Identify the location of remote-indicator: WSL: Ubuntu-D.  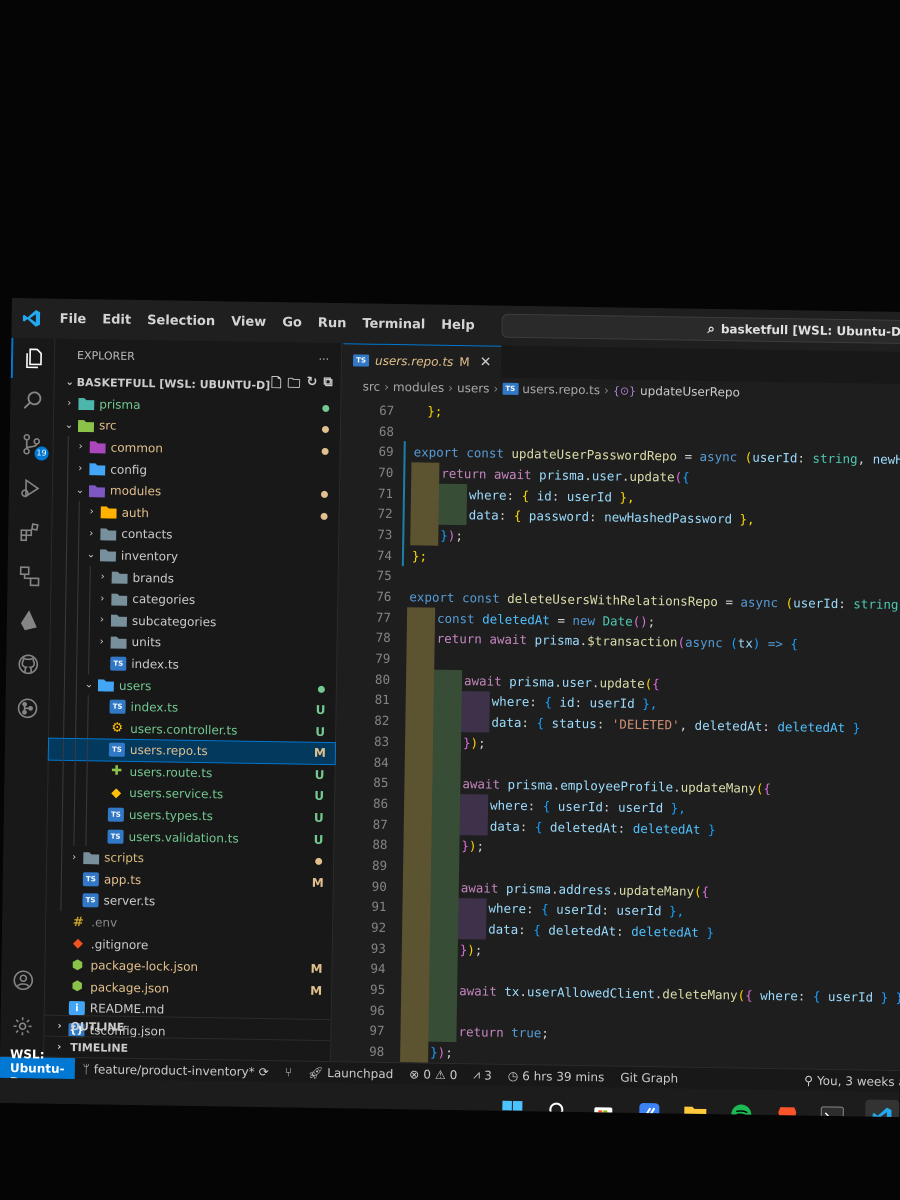
(37, 1068).